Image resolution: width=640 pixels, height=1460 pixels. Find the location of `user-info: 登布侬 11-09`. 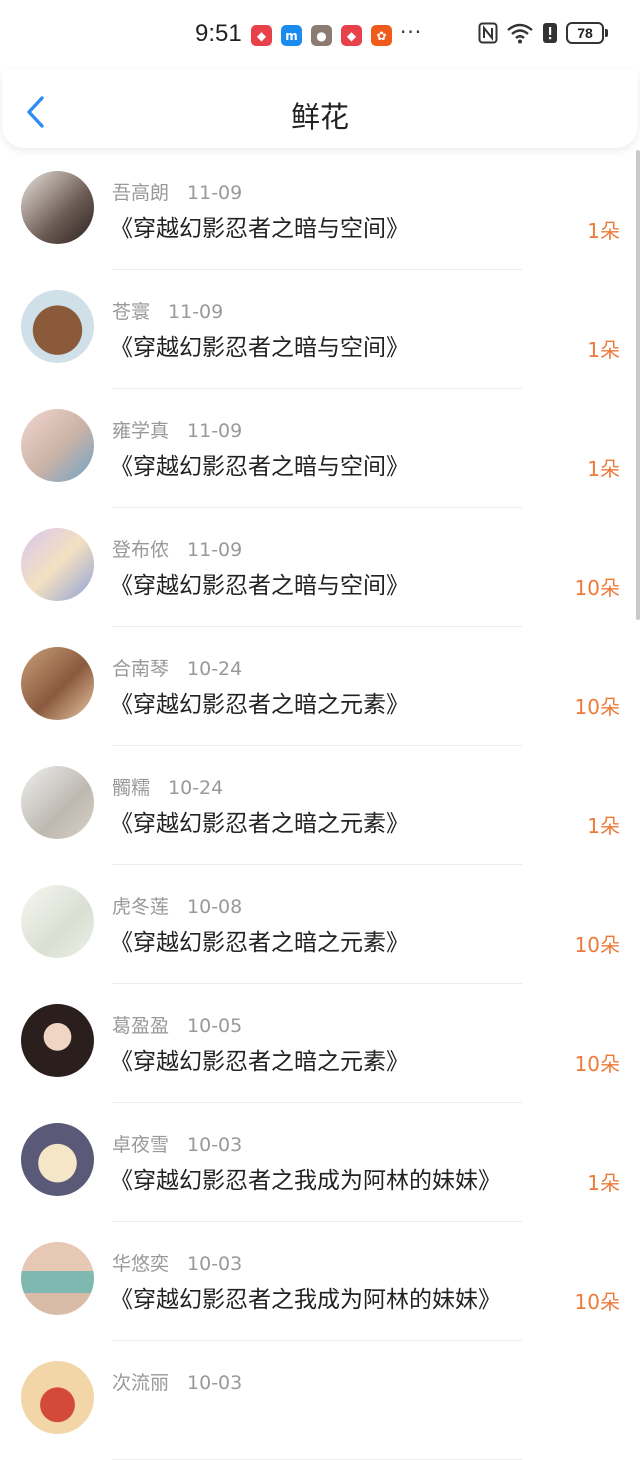

user-info: 登布侬 11-09 is located at coordinates (177, 548).